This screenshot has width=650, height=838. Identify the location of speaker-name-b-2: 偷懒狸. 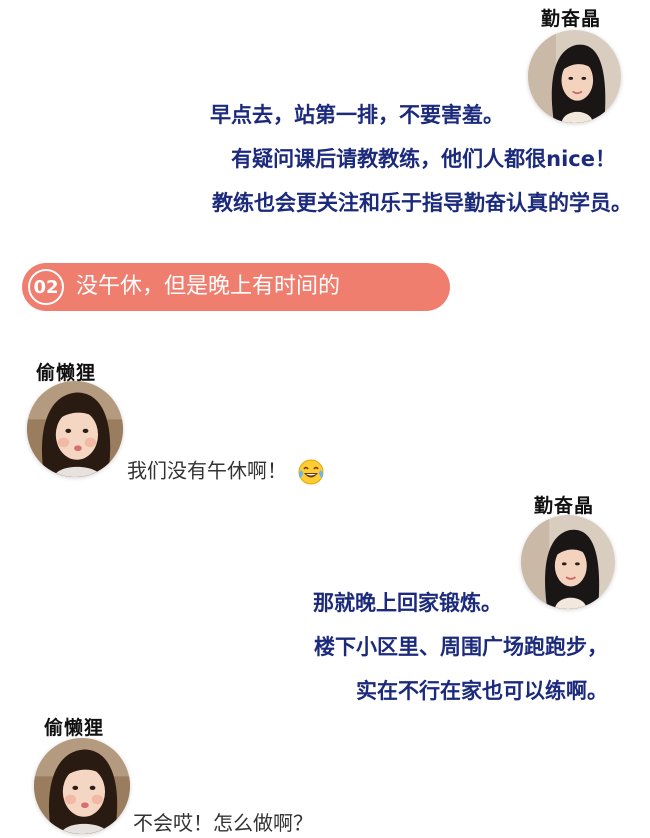
(74, 728).